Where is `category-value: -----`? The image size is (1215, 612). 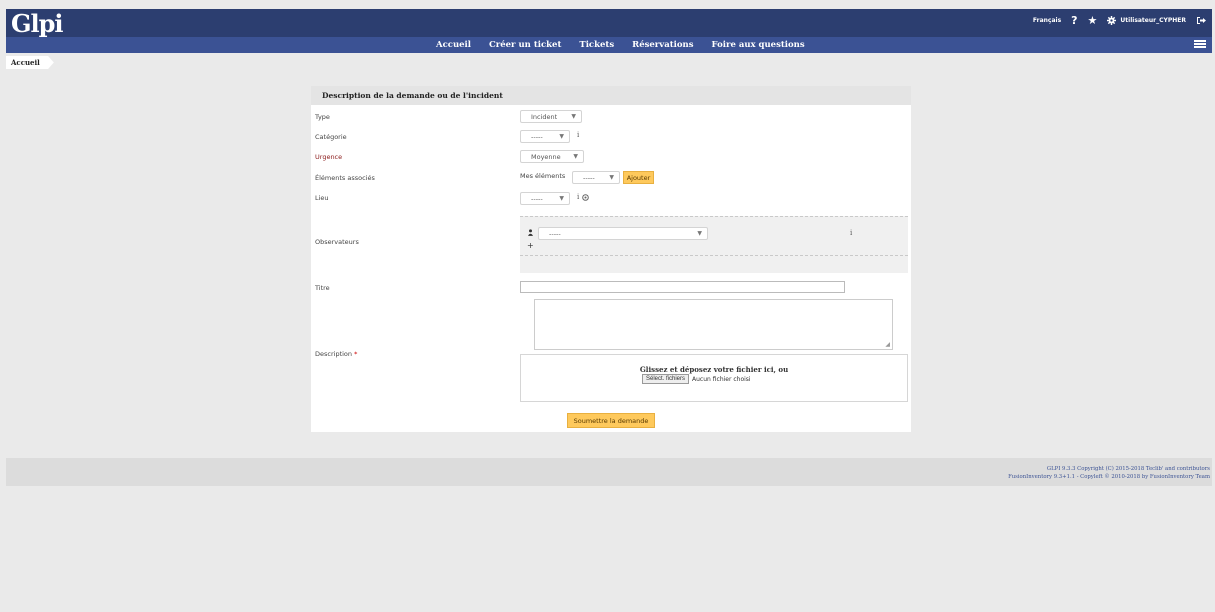 category-value: ----- is located at coordinates (537, 136).